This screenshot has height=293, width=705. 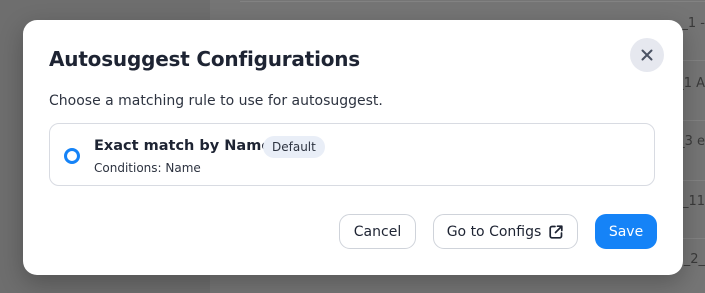 I want to click on save-label: Save, so click(x=626, y=231).